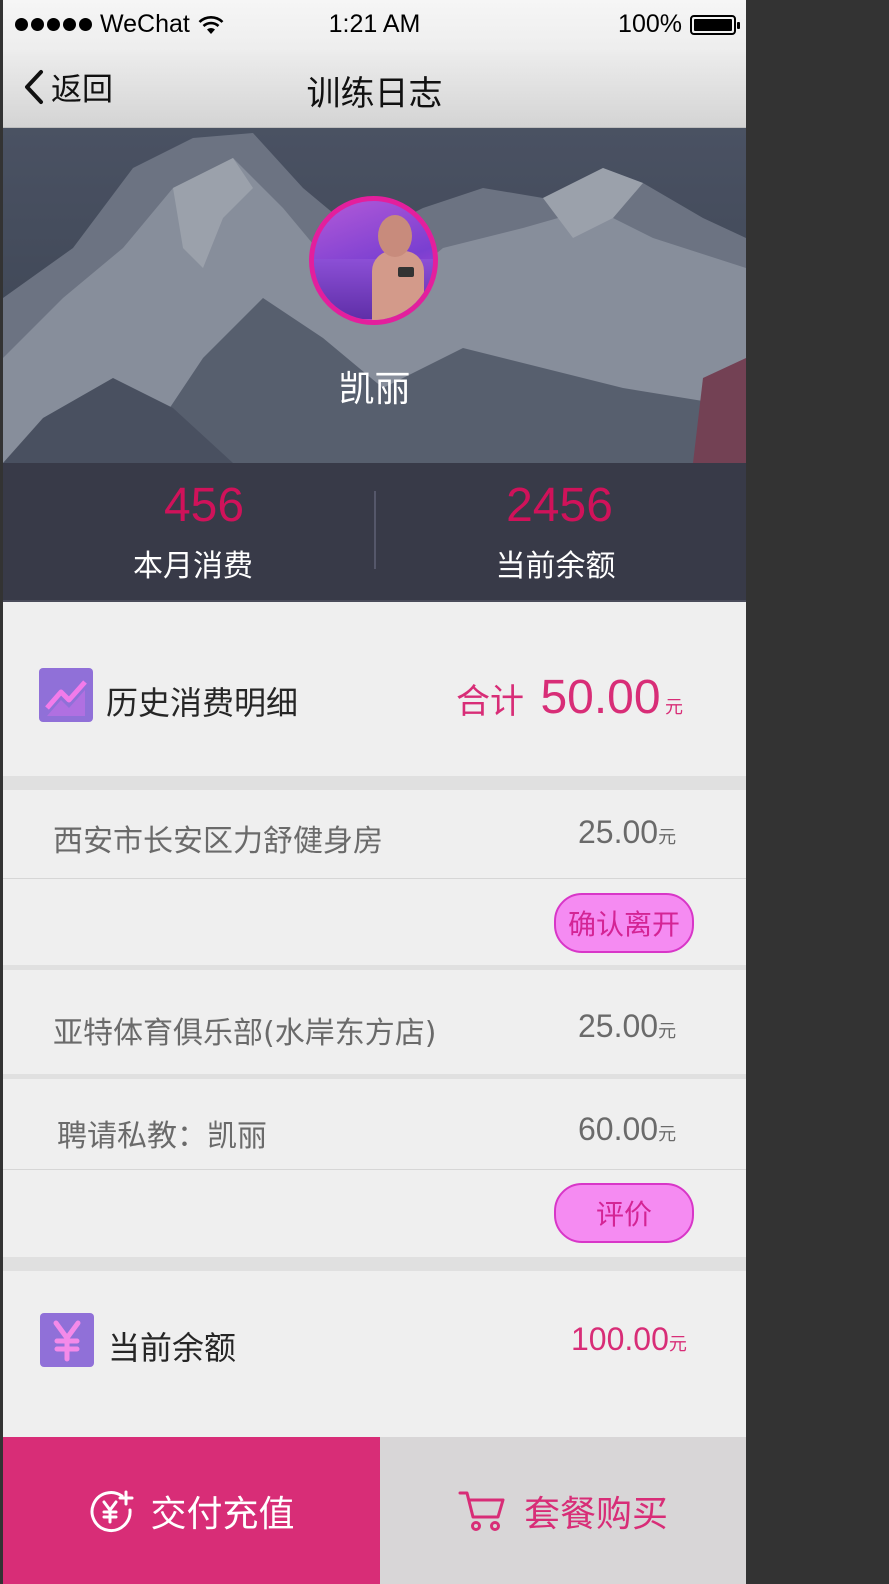 This screenshot has width=889, height=1584. What do you see at coordinates (204, 505) in the screenshot?
I see `month-spend-value: 456` at bounding box center [204, 505].